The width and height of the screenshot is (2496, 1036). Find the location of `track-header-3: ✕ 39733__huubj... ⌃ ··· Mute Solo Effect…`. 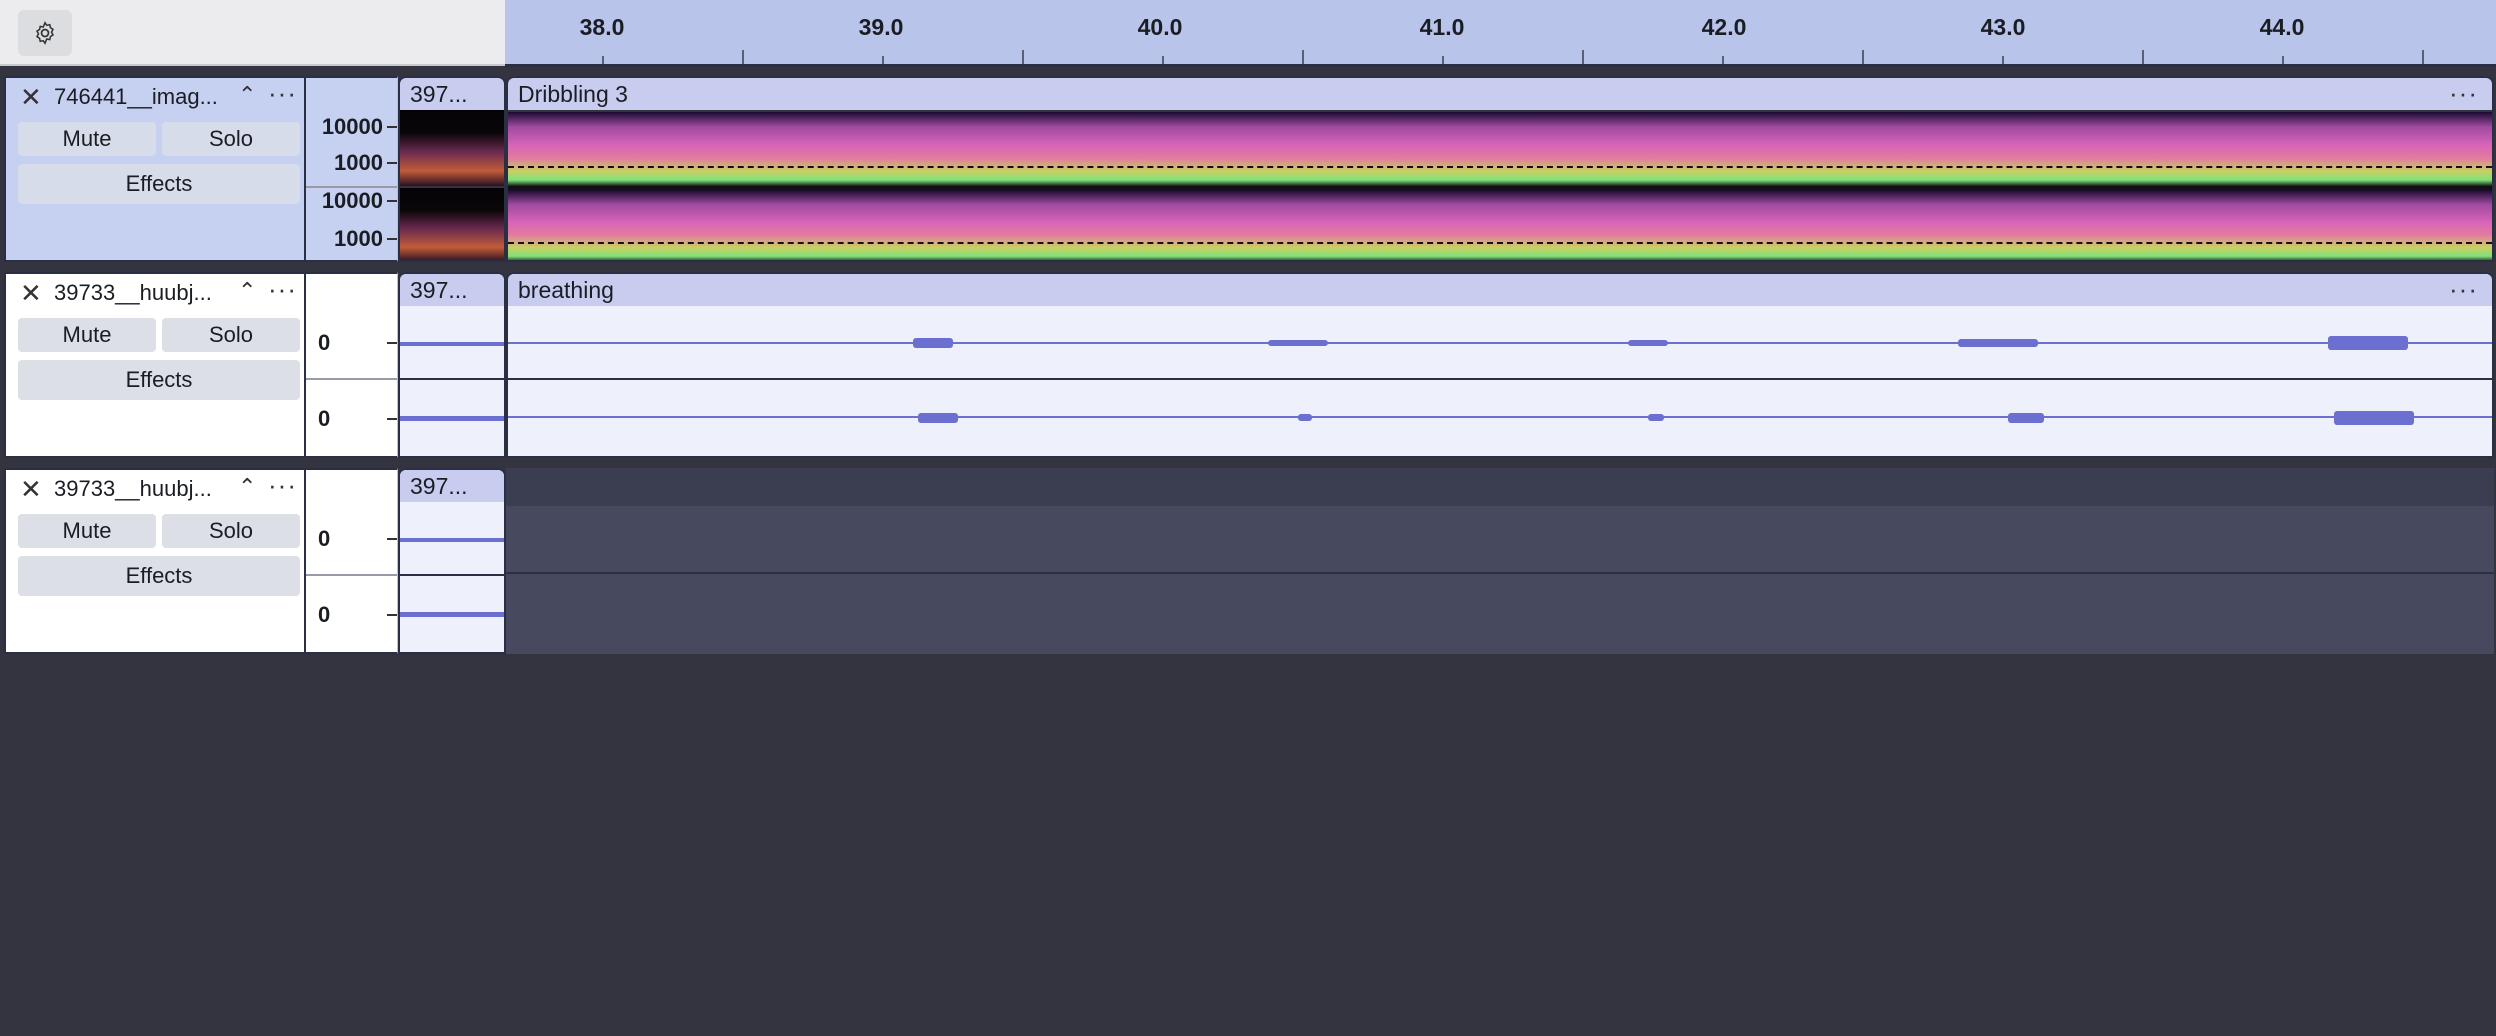

track-header-3: ✕ 39733__huubj... ⌃ ··· Mute Solo Effect… is located at coordinates (155, 561).